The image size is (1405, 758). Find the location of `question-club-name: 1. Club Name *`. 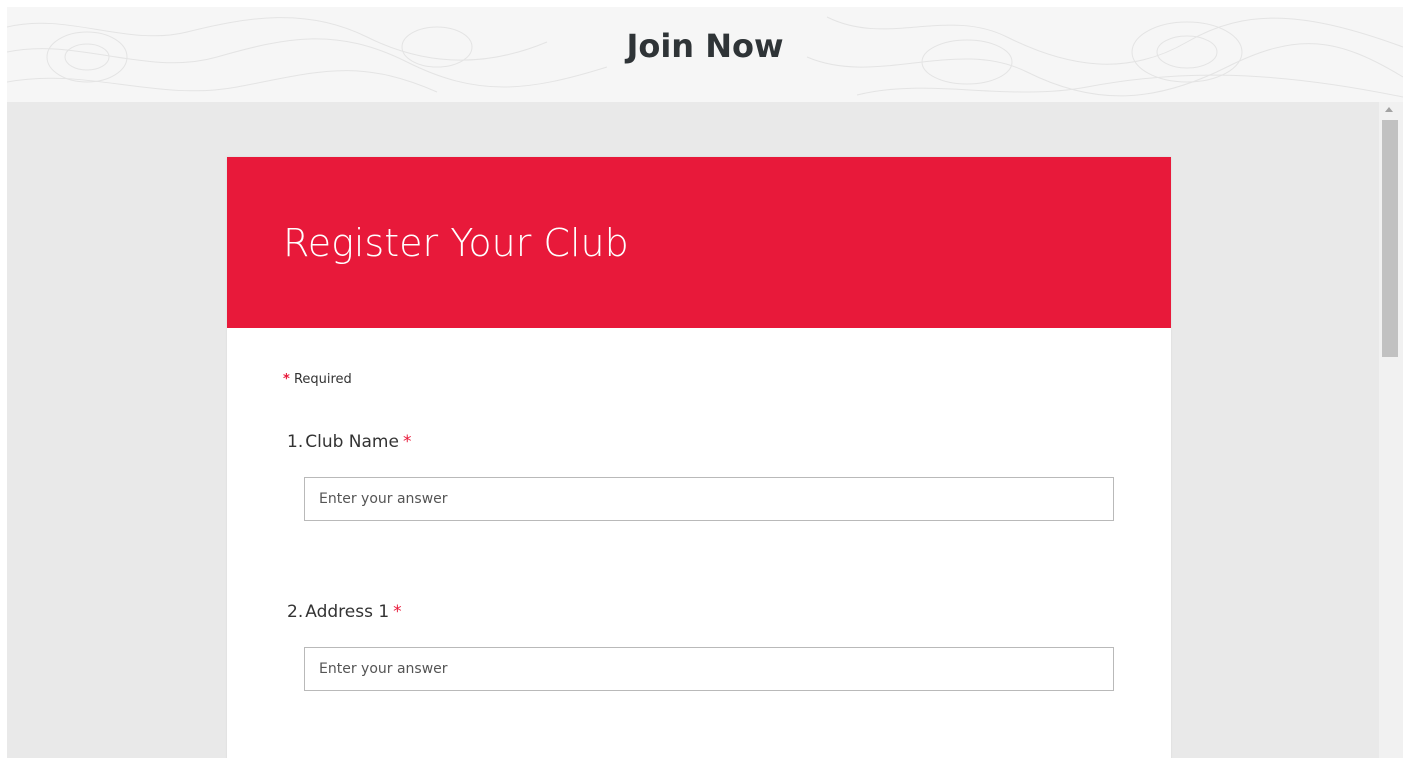

question-club-name: 1. Club Name * is located at coordinates (349, 442).